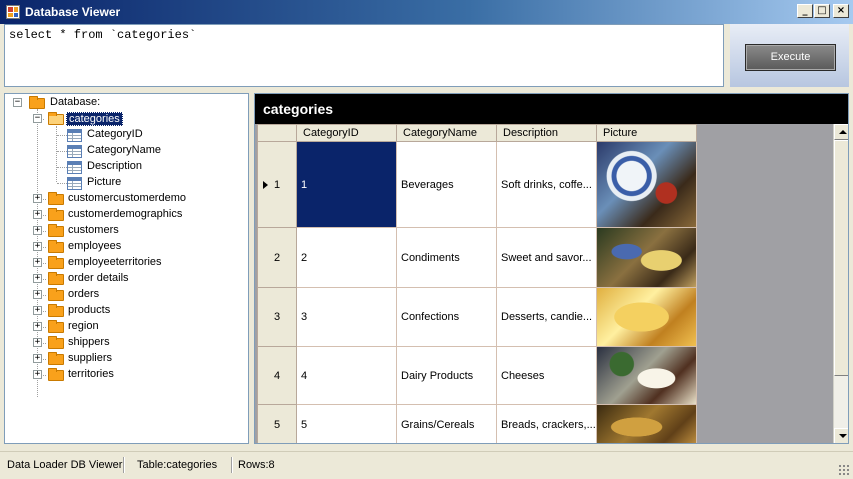 Image resolution: width=853 pixels, height=479 pixels. Describe the element at coordinates (277, 423) in the screenshot. I see `row-header: 5` at that location.